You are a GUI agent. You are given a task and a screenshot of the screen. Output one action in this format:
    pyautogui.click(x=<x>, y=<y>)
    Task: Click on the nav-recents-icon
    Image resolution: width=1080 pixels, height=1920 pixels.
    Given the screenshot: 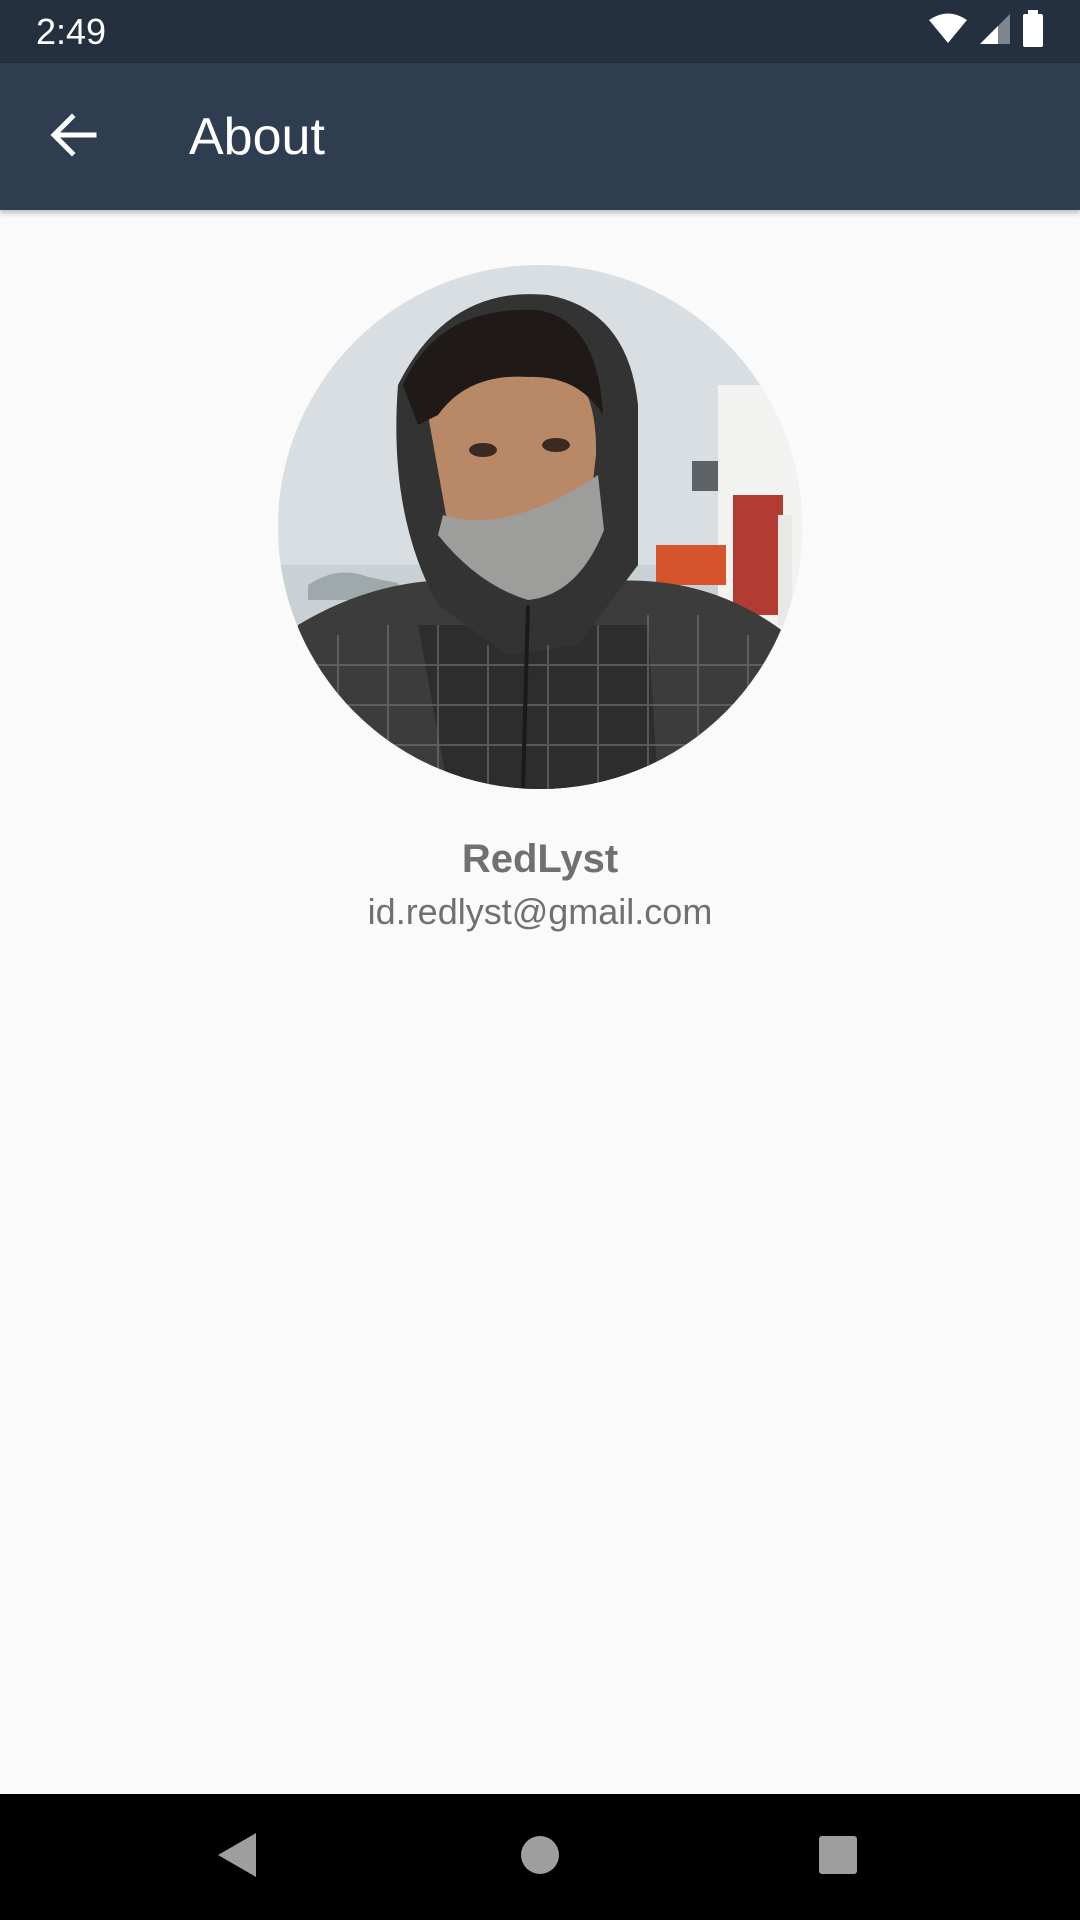 What is the action you would take?
    pyautogui.click(x=838, y=1857)
    